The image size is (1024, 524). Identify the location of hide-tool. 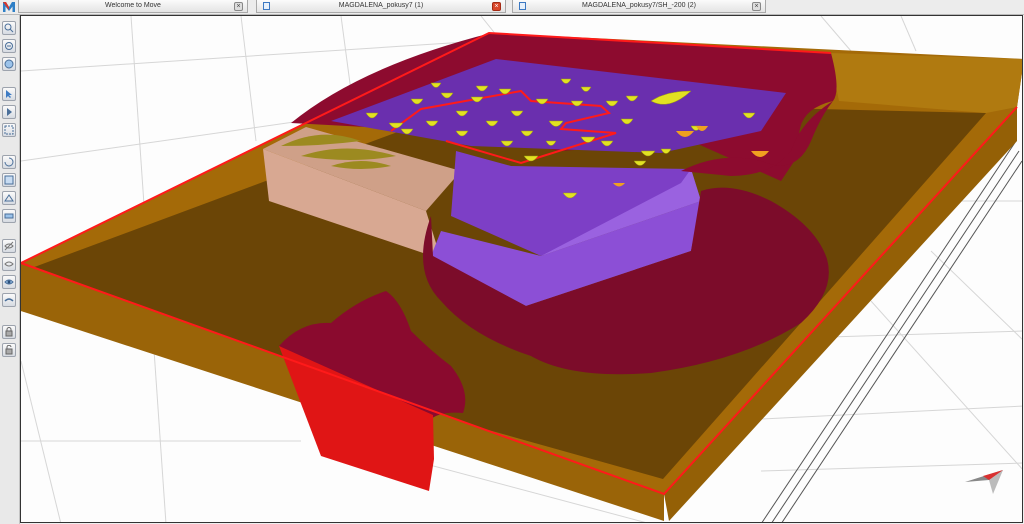
(9, 246).